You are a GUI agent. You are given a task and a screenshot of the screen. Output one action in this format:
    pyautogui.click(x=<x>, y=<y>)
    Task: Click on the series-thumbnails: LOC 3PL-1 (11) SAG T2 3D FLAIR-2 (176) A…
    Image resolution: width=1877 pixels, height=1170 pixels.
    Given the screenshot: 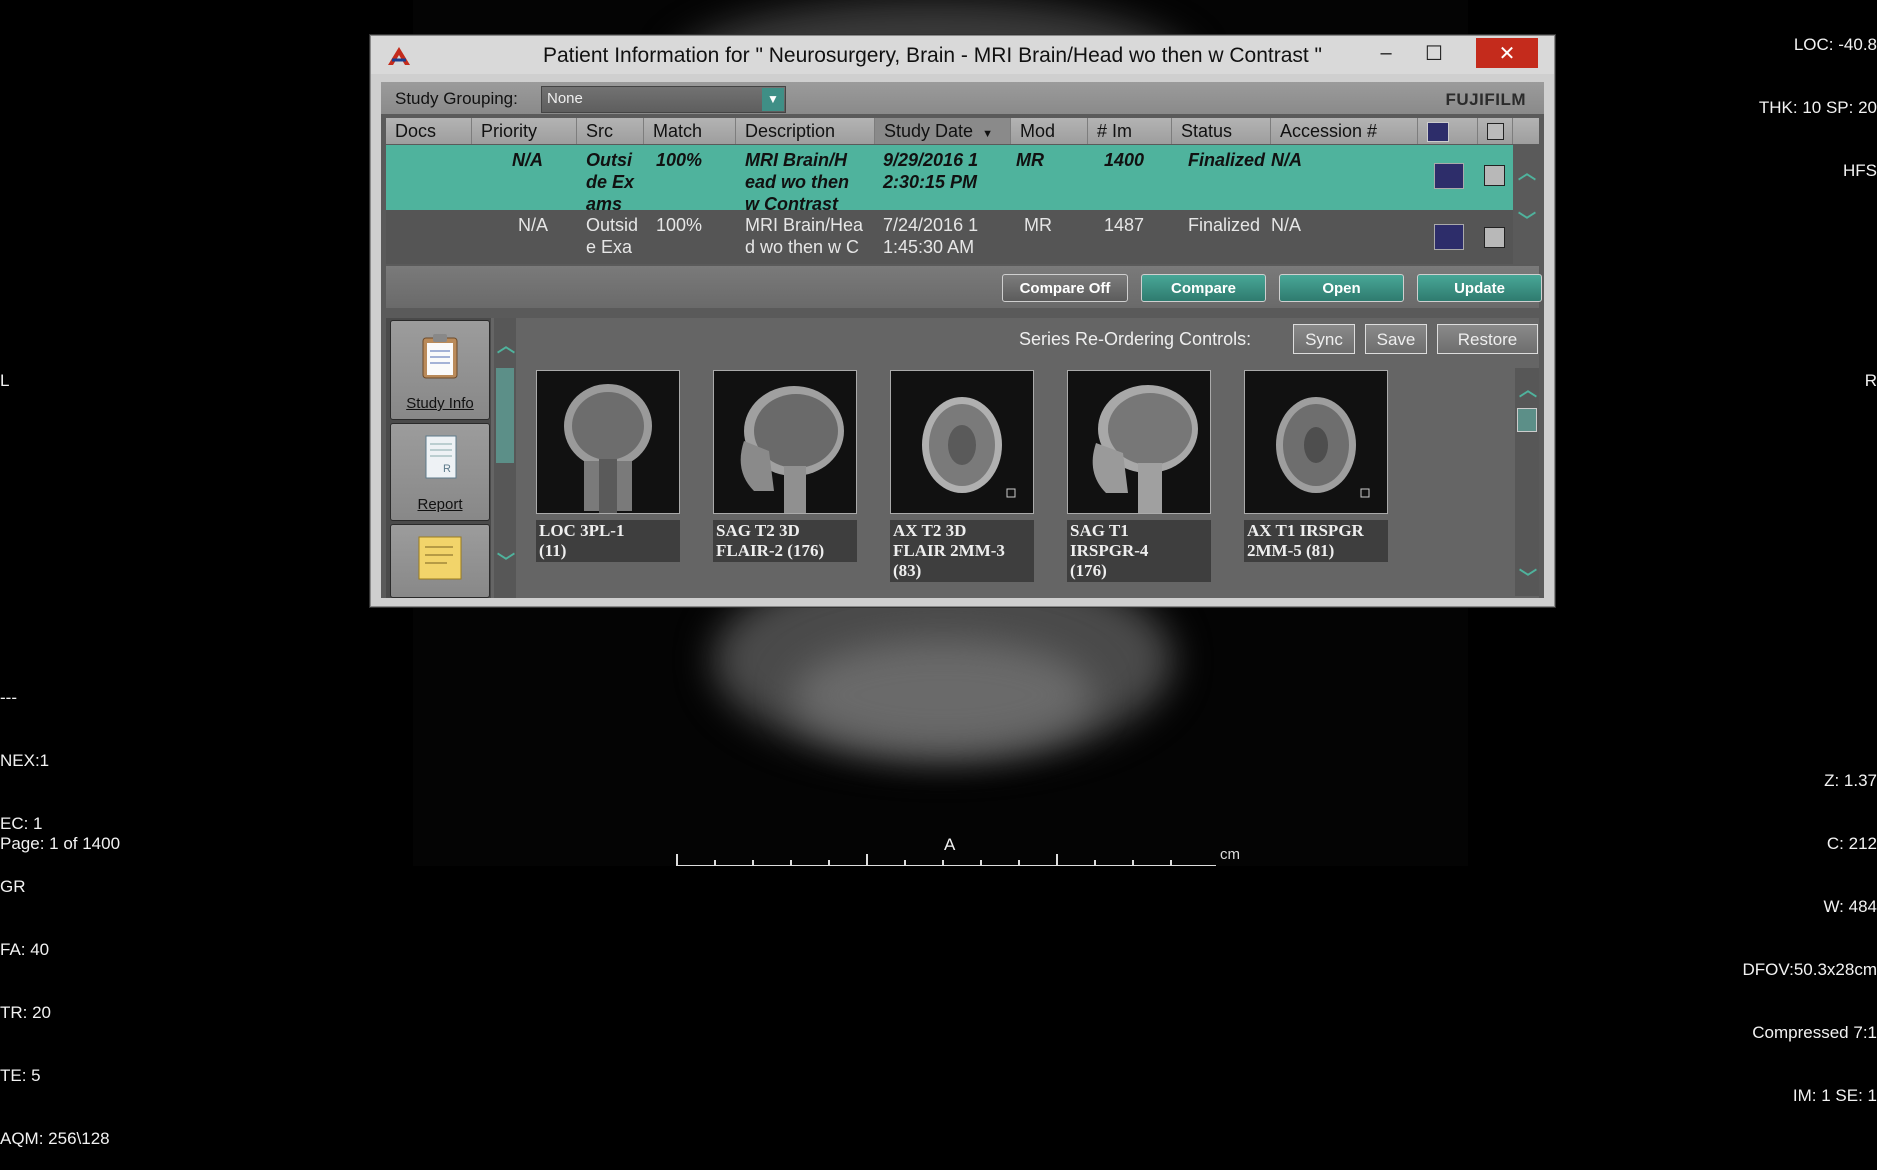 What is the action you would take?
    pyautogui.click(x=976, y=484)
    